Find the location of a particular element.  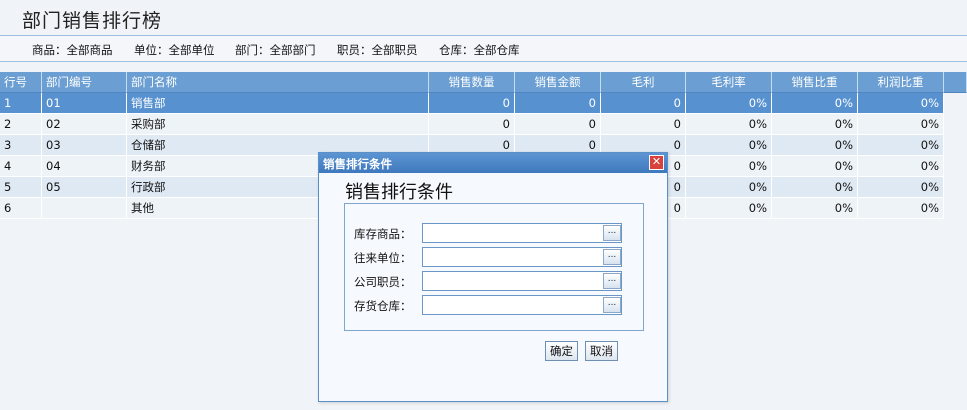

cancel-button: 取消 is located at coordinates (601, 351).